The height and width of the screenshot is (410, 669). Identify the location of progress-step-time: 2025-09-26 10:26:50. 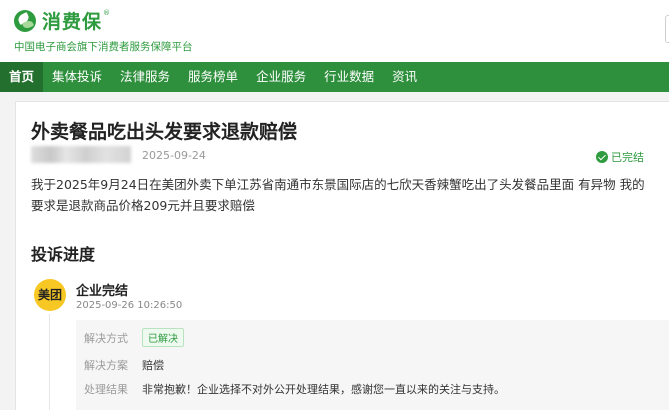
(129, 305).